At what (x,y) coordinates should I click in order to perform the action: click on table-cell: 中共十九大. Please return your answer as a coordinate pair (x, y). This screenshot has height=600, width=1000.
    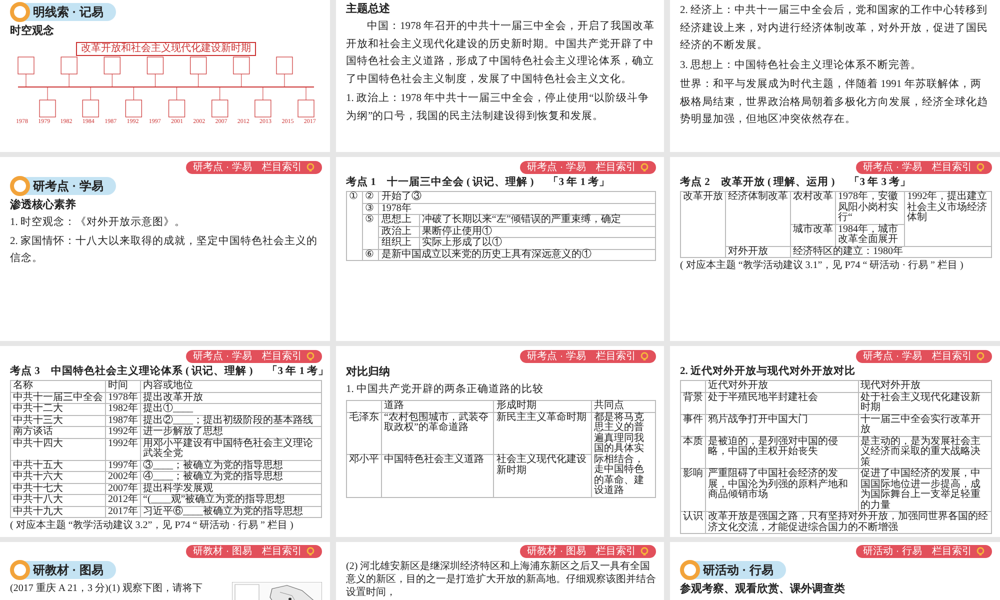
    Looking at the image, I should click on (58, 512).